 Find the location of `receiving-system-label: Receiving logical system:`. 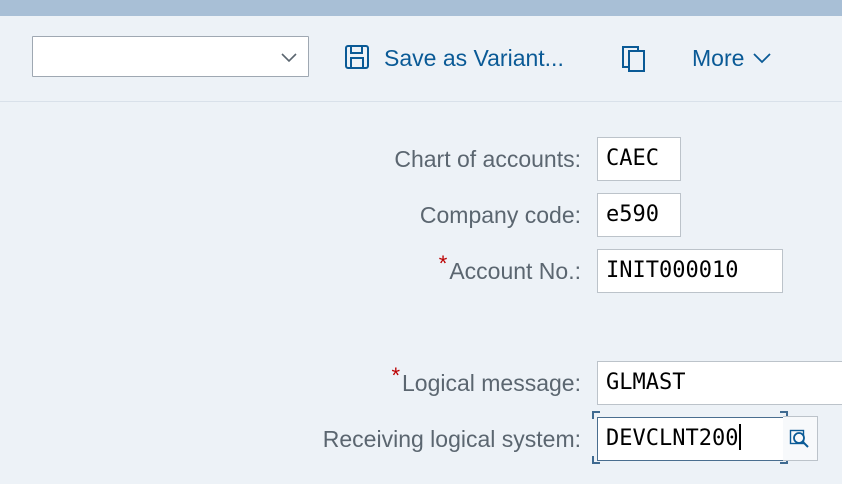

receiving-system-label: Receiving logical system: is located at coordinates (451, 439).